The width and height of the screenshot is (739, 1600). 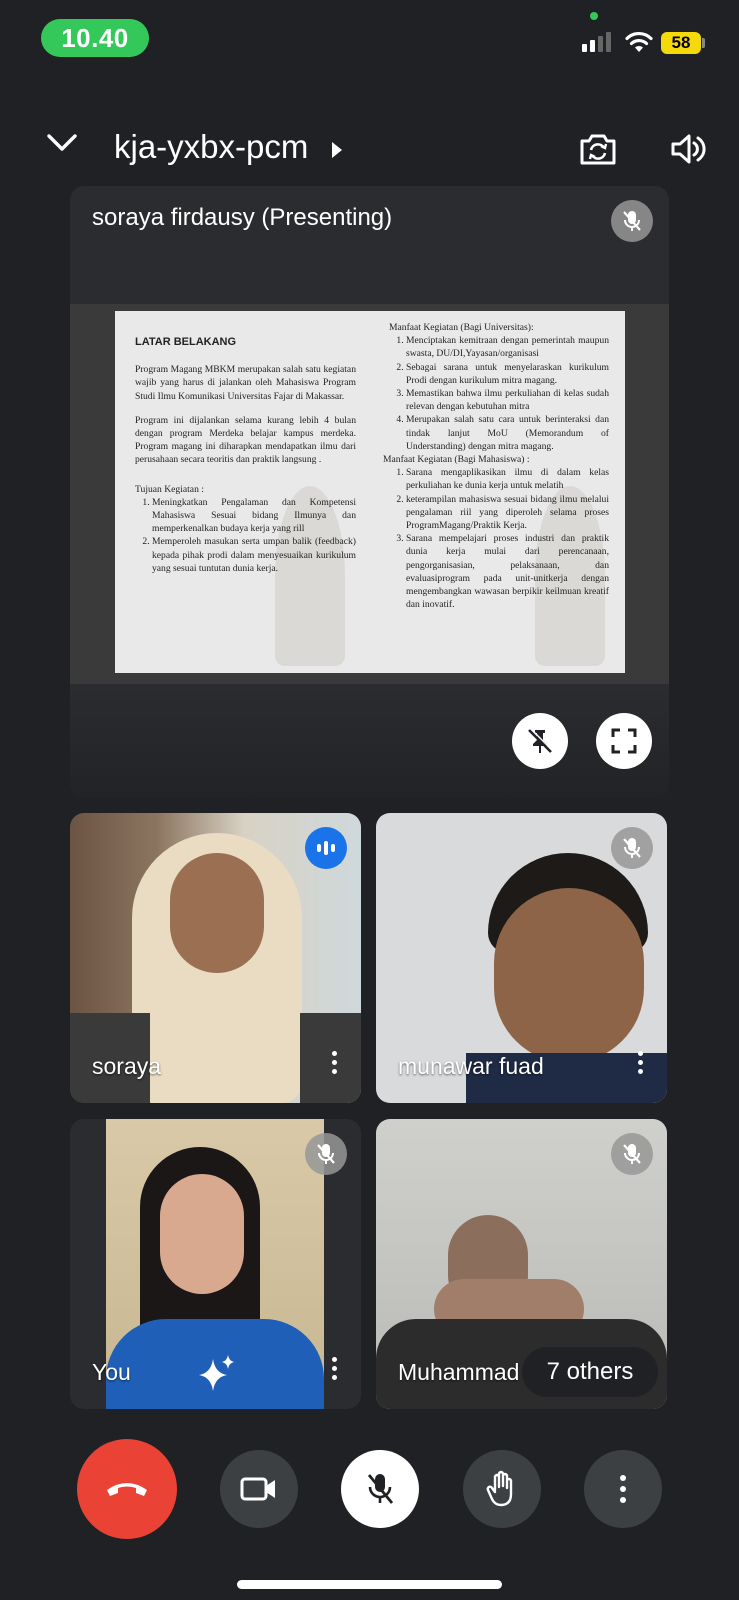 I want to click on participant-clothing, so click(x=330, y=1058).